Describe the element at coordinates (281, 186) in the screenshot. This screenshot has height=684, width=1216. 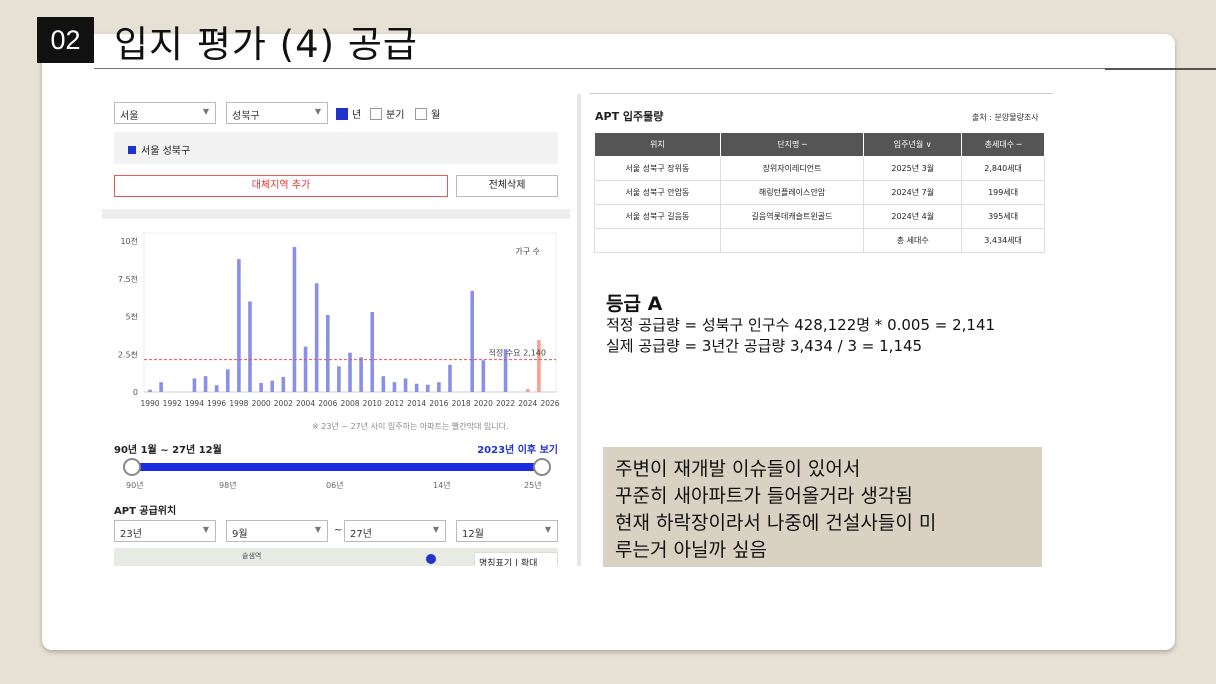
I see `add-region-button: 대체지역 추가` at that location.